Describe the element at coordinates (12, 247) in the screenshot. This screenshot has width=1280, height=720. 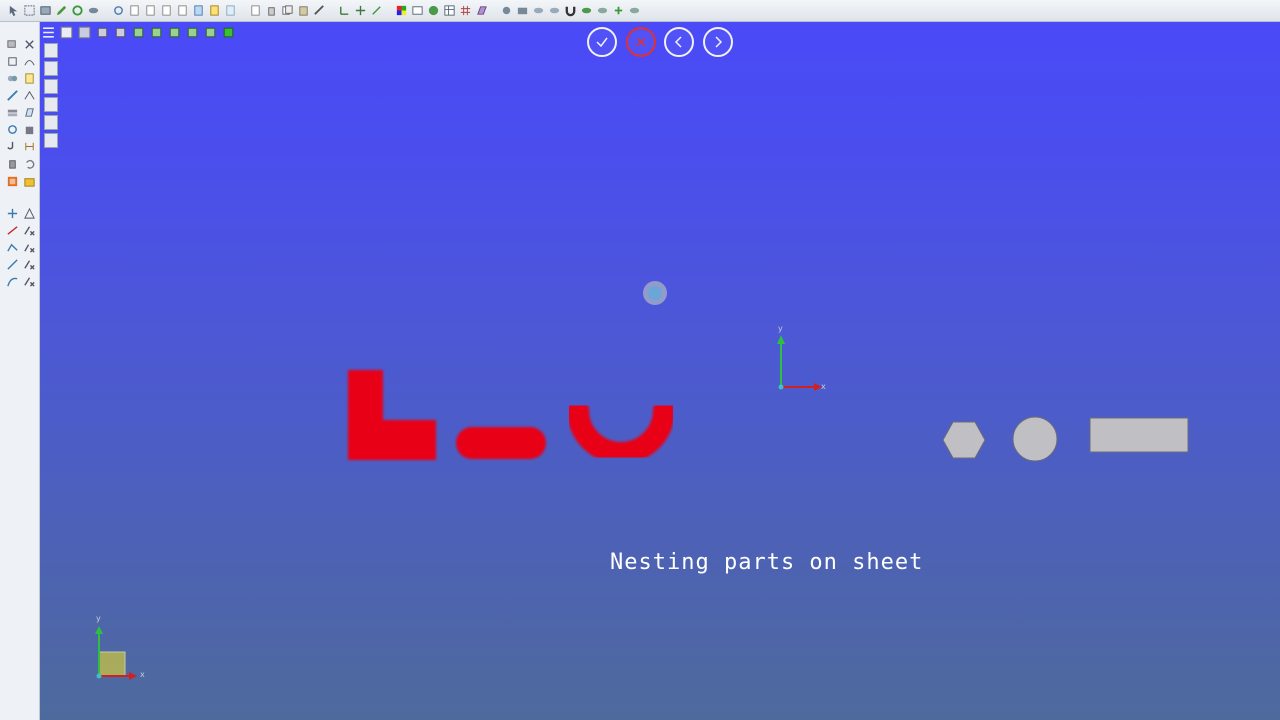
I see `polyline-icon` at that location.